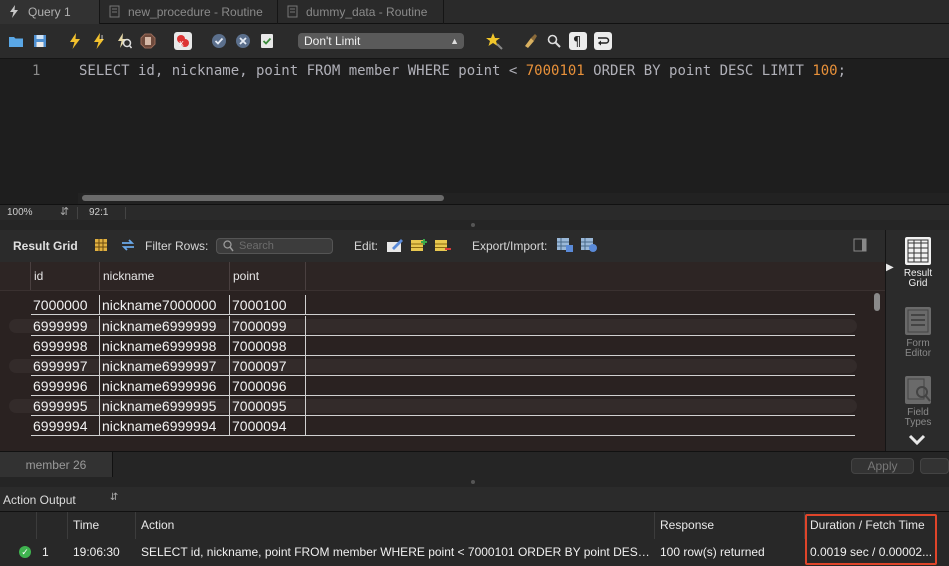 The image size is (949, 566). I want to click on cell-id: 6999999, so click(65, 326).